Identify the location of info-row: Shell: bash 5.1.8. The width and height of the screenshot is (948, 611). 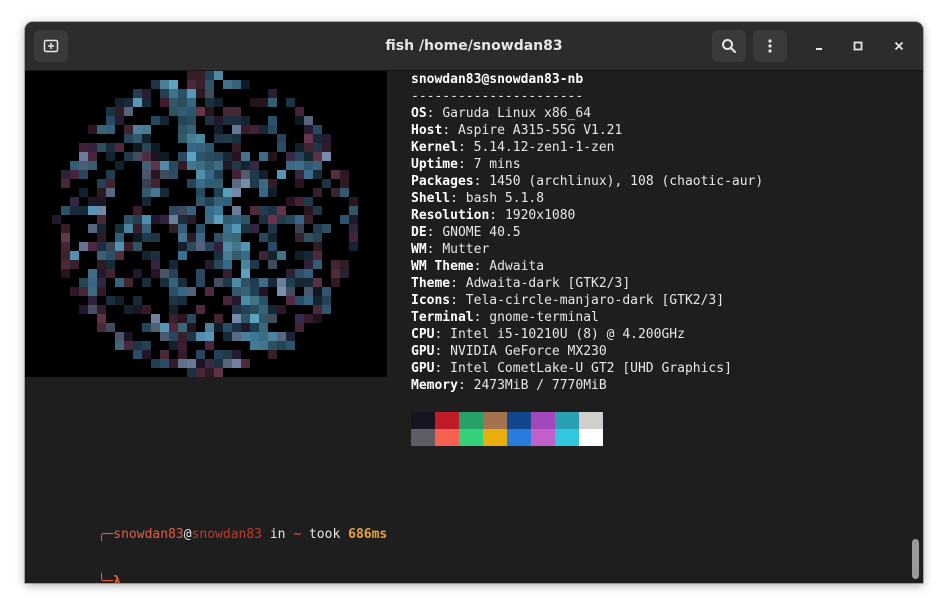
(587, 198).